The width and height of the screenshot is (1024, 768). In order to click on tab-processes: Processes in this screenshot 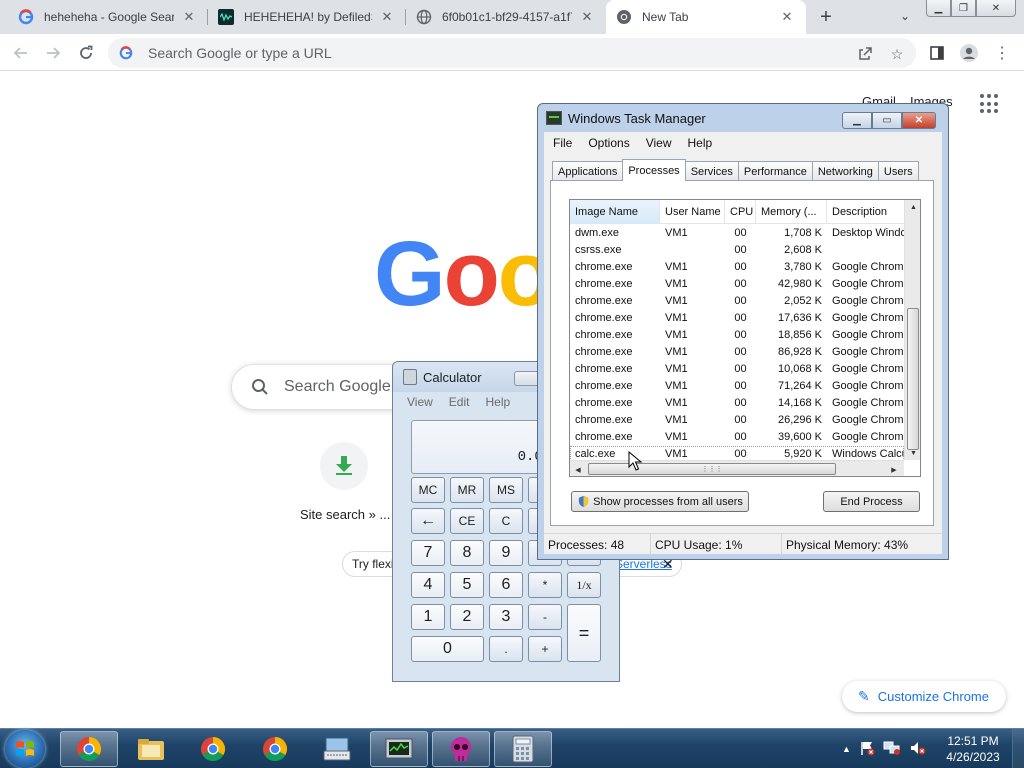, I will do `click(654, 170)`.